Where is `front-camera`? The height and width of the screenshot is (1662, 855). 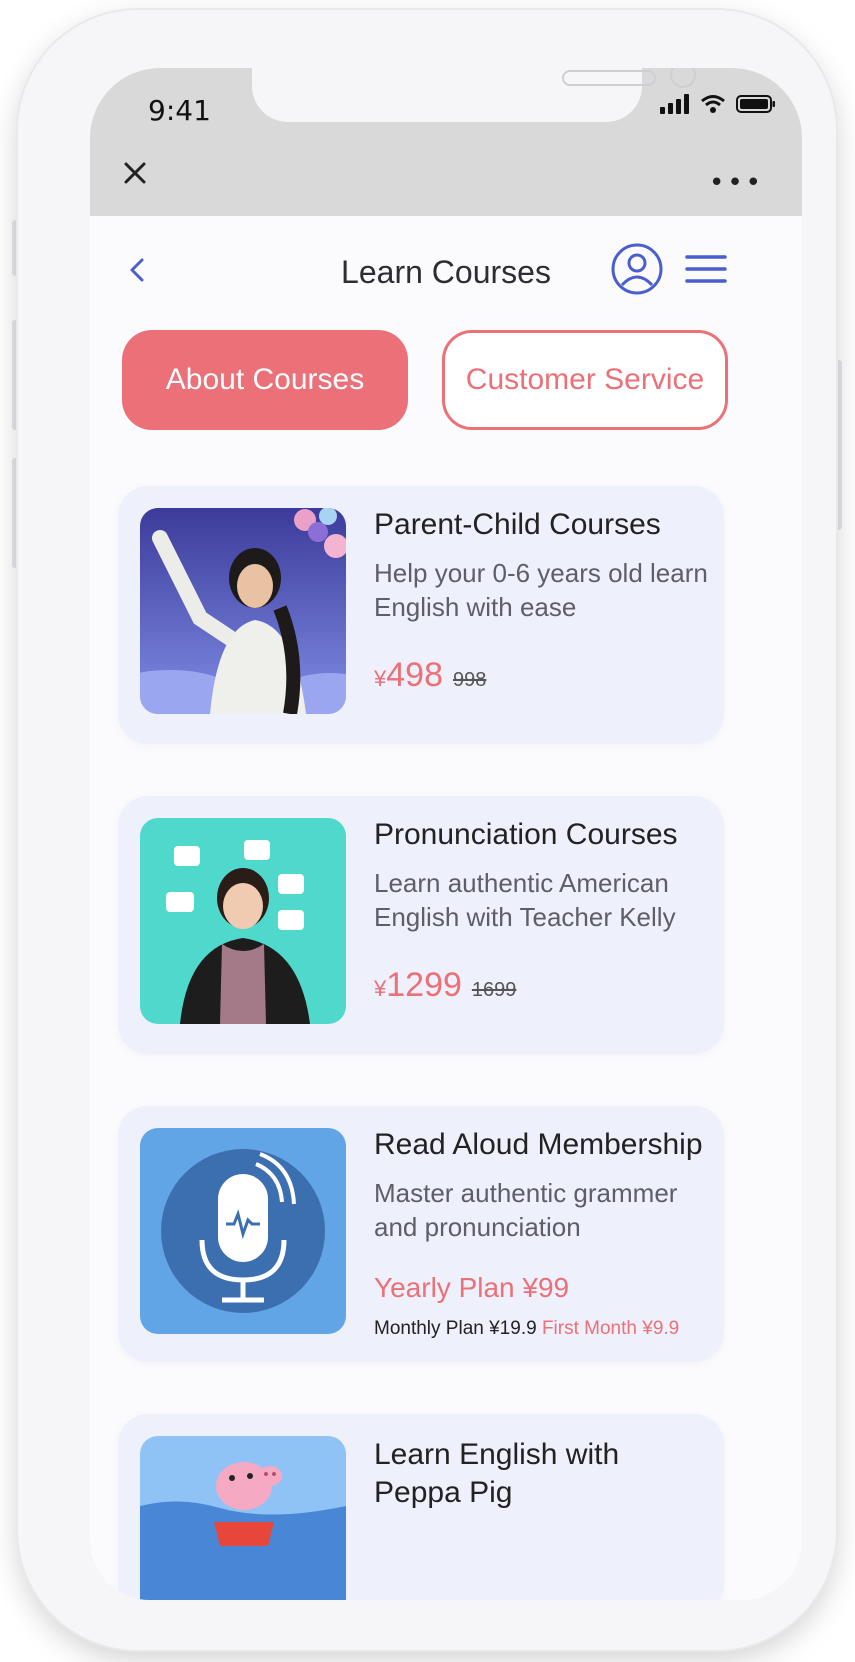
front-camera is located at coordinates (683, 78).